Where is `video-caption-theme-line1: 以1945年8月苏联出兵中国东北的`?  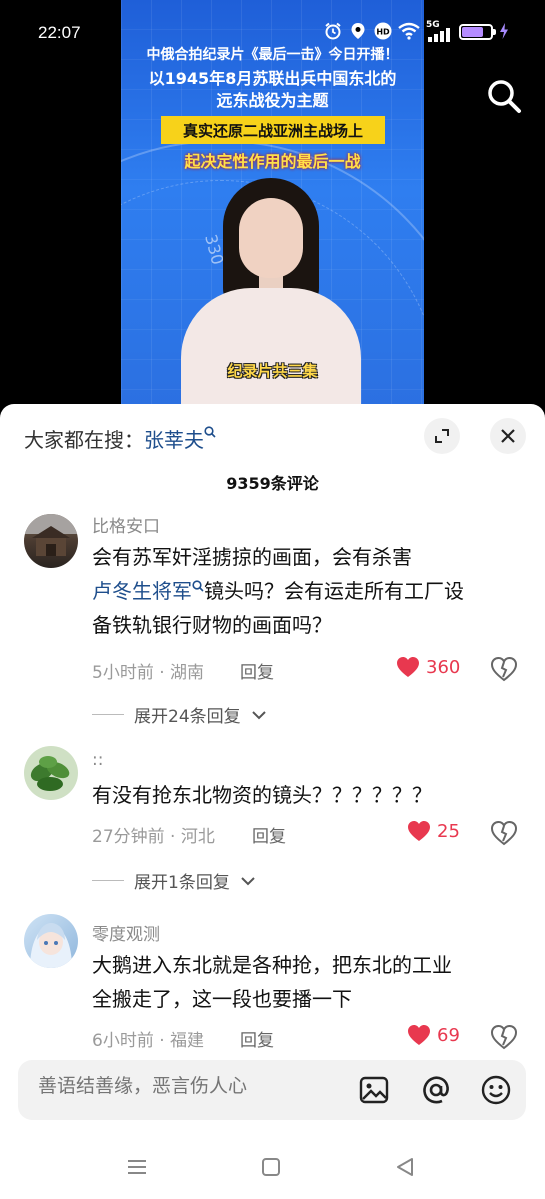 video-caption-theme-line1: 以1945年8月苏联出兵中国东北的 is located at coordinates (272, 78).